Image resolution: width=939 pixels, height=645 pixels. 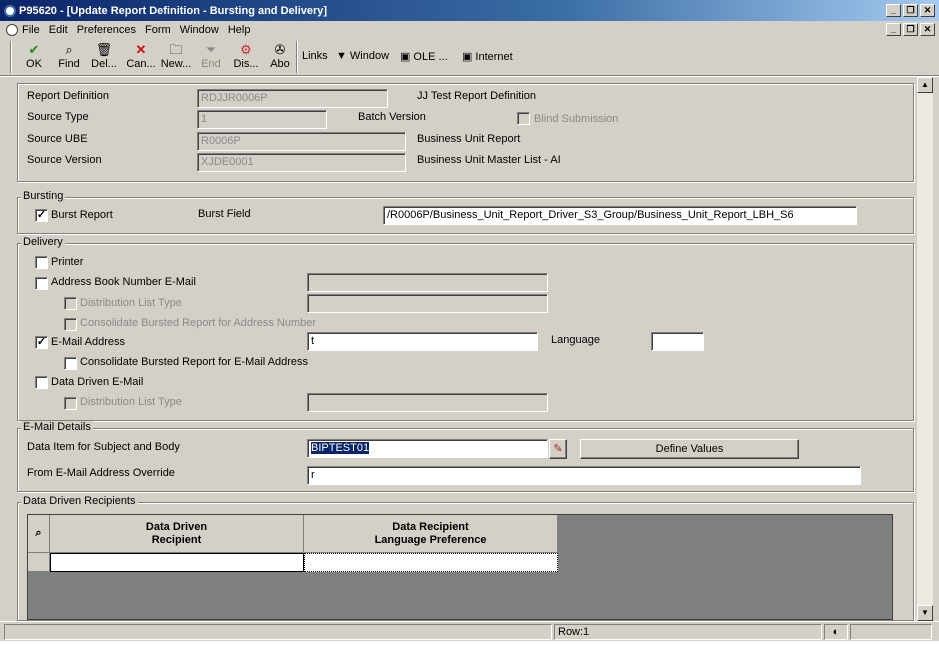 I want to click on trash-icon: 🗑, so click(x=104, y=49).